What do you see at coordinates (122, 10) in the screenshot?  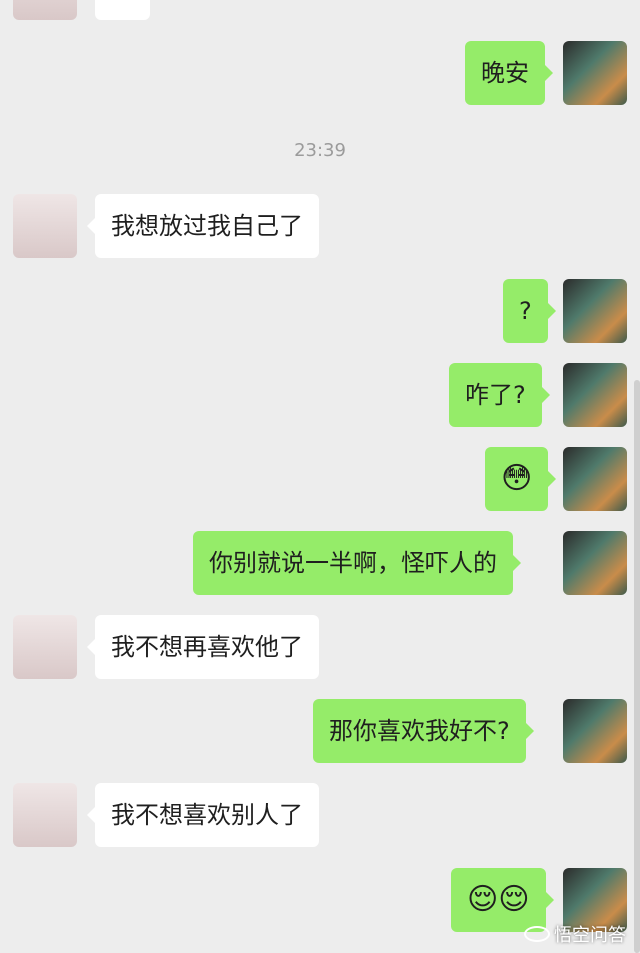 I see `message-bubble-clipped` at bounding box center [122, 10].